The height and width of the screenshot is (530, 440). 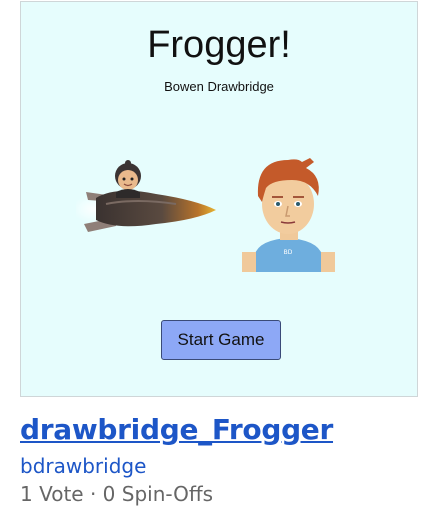 What do you see at coordinates (176, 429) in the screenshot?
I see `project-title-link: drawbridge_Frogger` at bounding box center [176, 429].